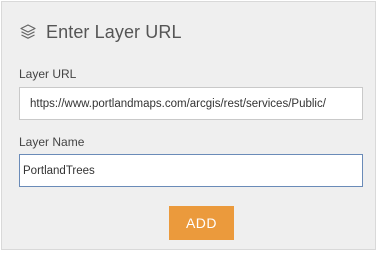  What do you see at coordinates (28, 31) in the screenshot?
I see `layers-icon` at bounding box center [28, 31].